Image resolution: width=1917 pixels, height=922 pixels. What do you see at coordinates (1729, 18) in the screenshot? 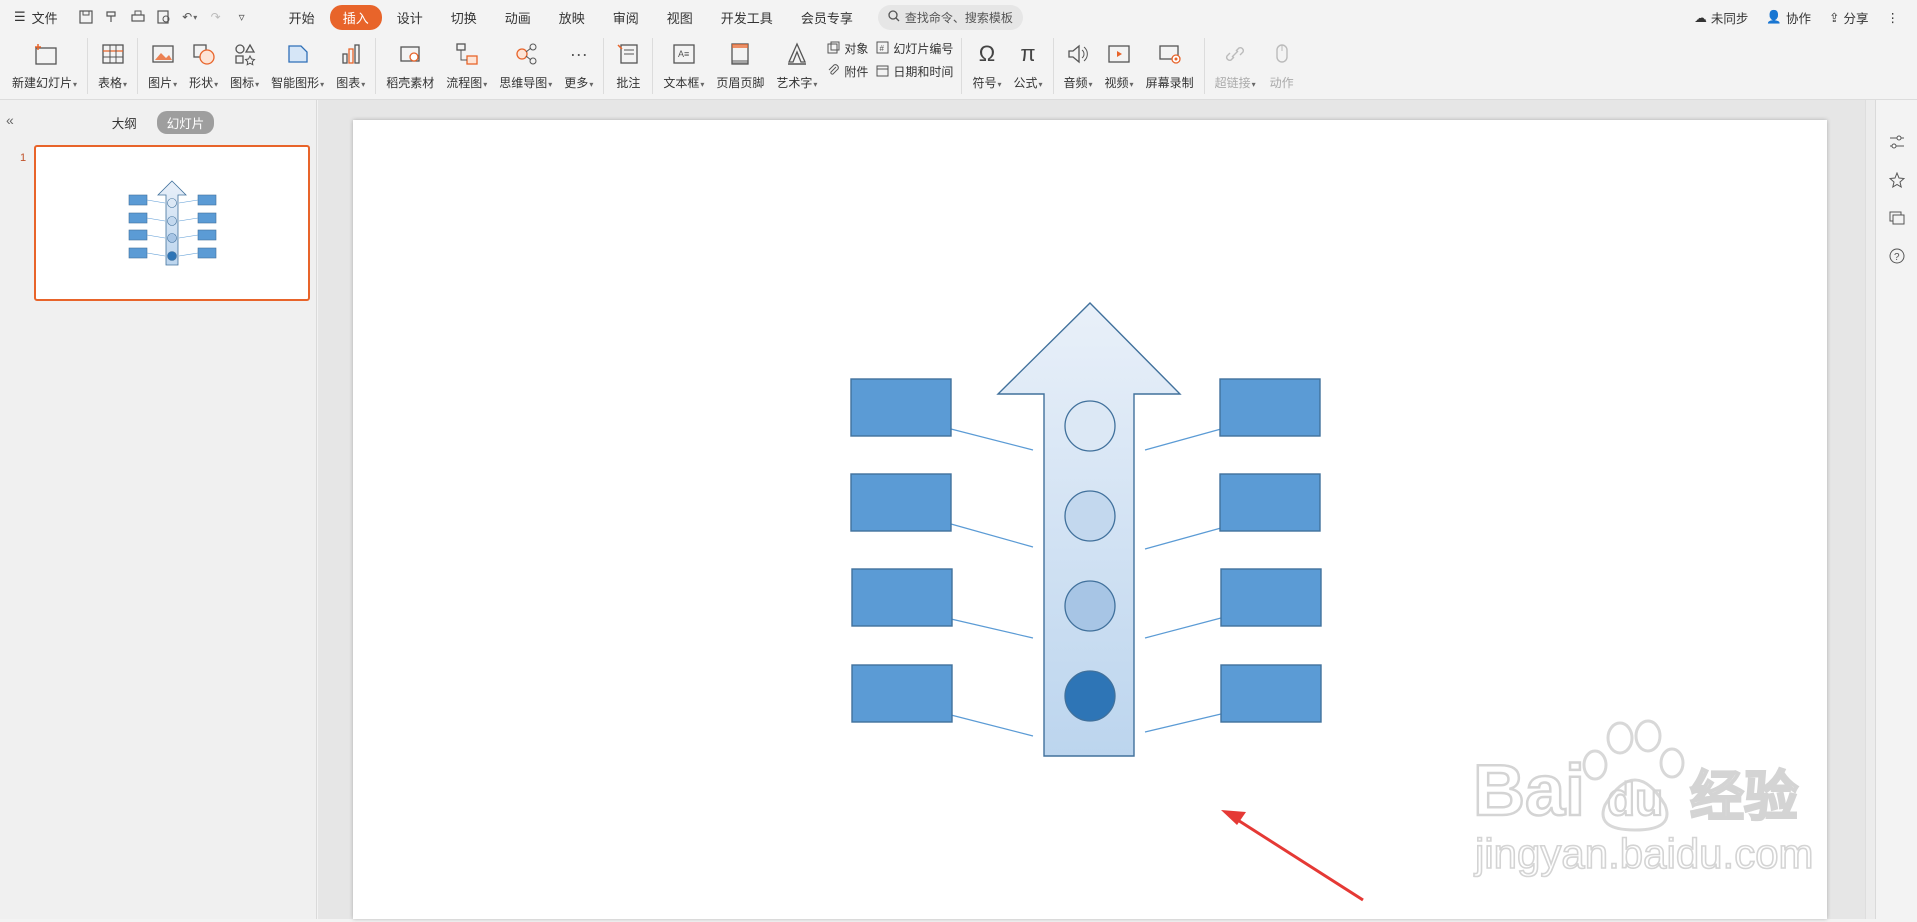
I see `sync-label: 未同步` at bounding box center [1729, 18].